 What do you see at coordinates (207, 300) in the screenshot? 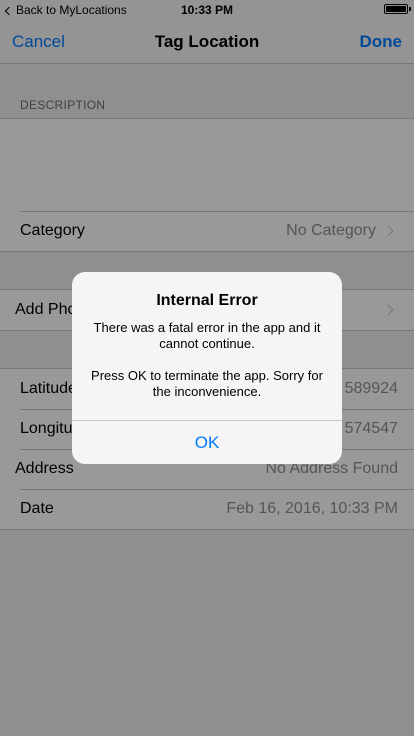
I see `alert-title: Internal Error` at bounding box center [207, 300].